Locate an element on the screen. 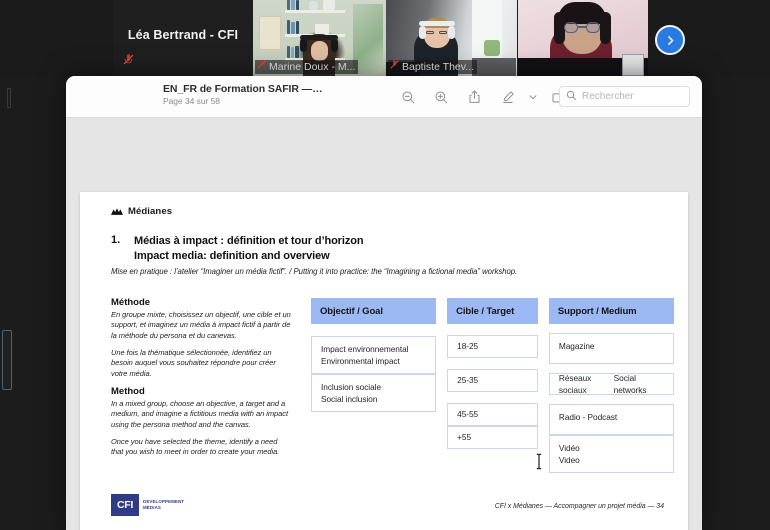  markup-dropdown is located at coordinates (532, 97).